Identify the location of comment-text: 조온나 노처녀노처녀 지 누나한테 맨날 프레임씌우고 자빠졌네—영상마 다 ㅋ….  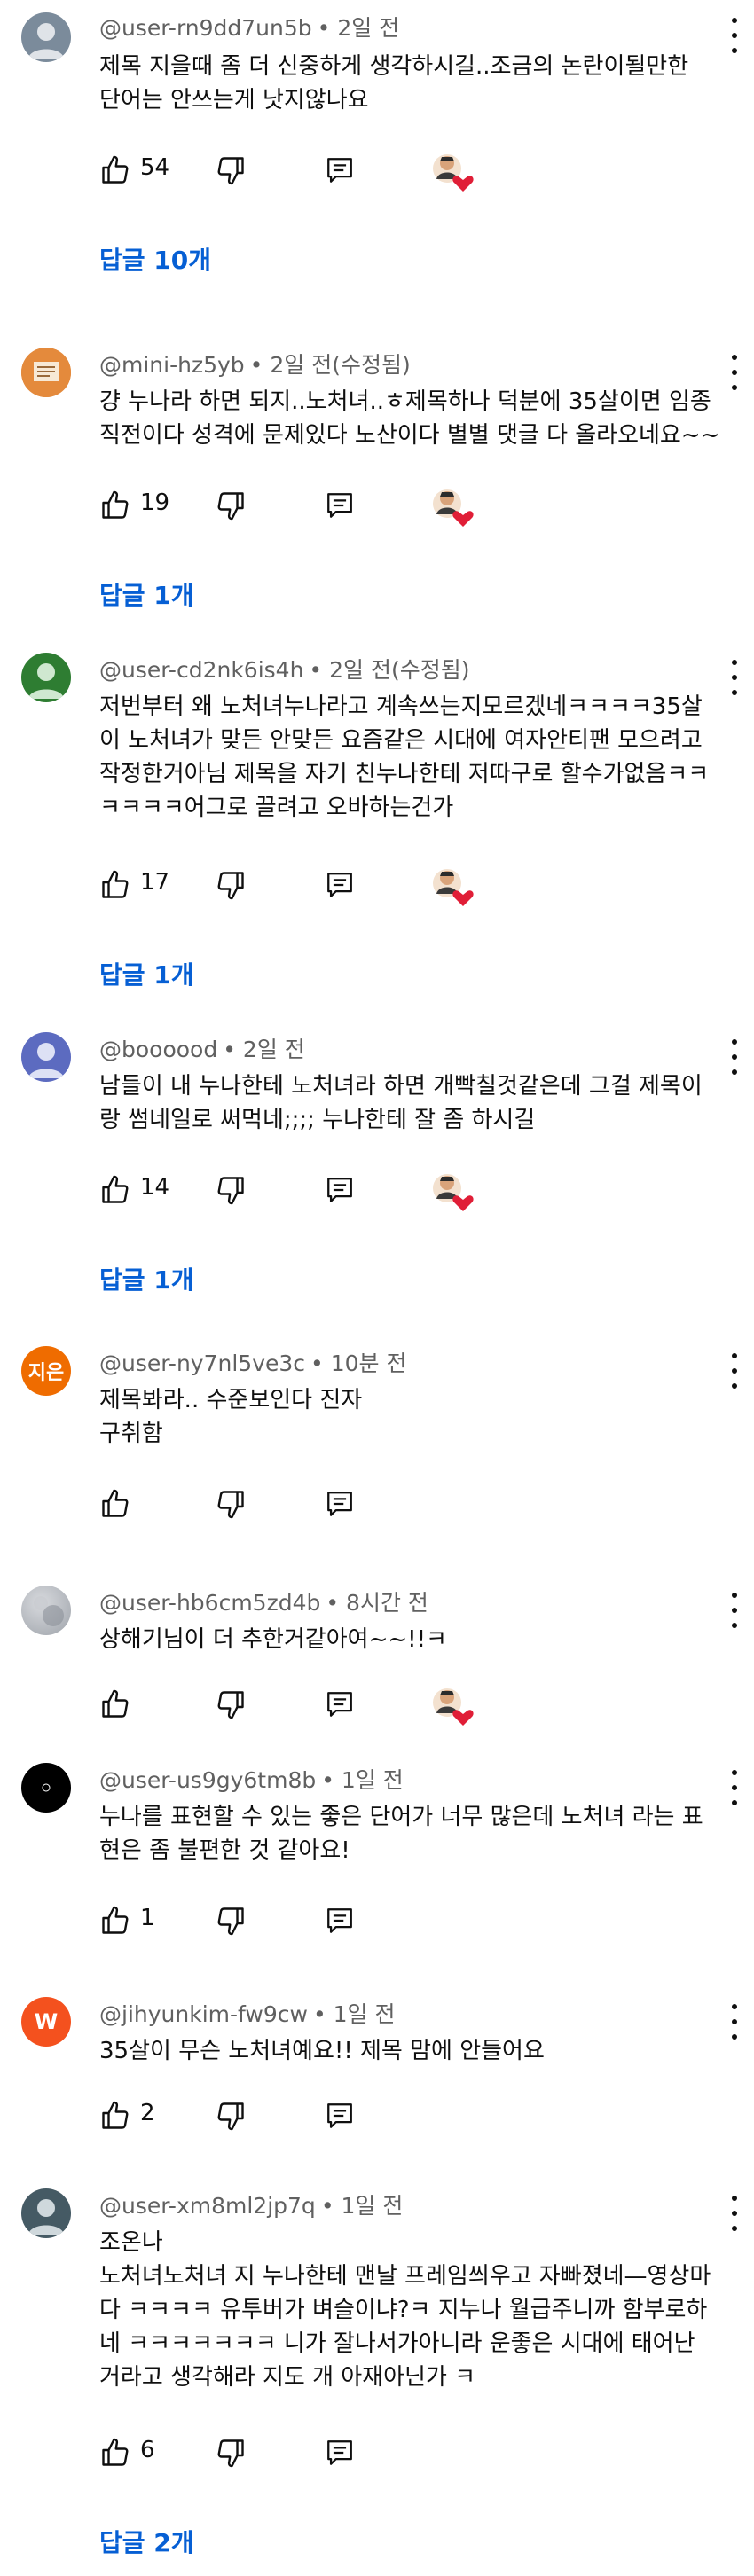
(405, 2310).